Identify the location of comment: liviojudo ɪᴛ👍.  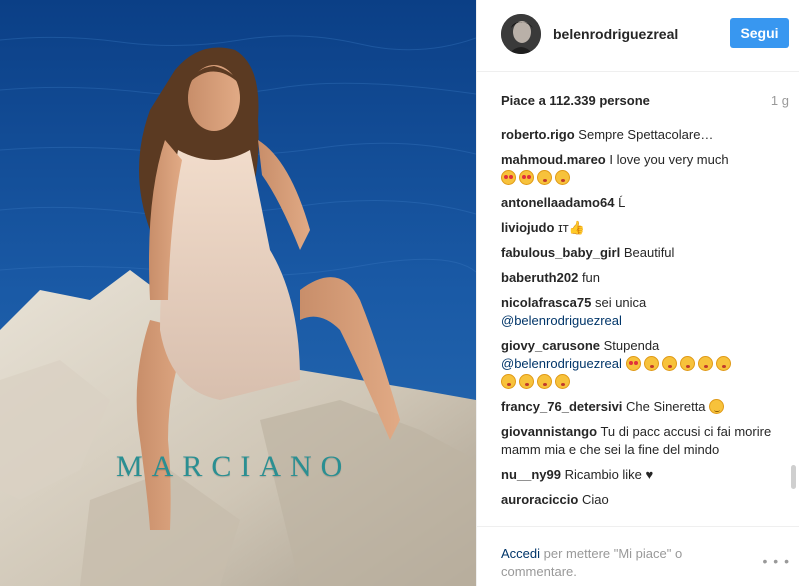
(646, 228).